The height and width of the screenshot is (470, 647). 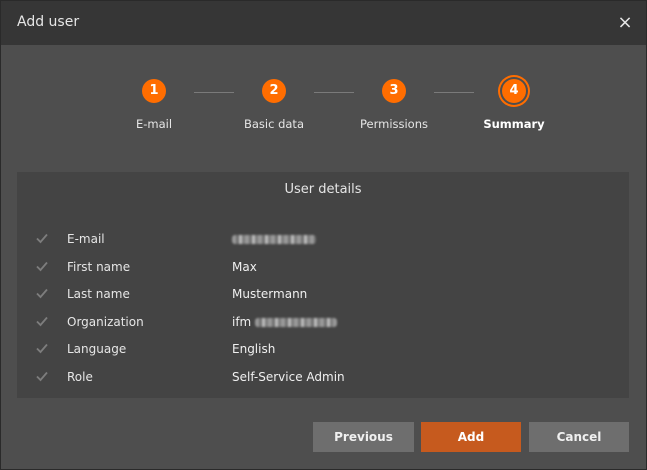 I want to click on step-email: 1 E-mail, so click(x=154, y=105).